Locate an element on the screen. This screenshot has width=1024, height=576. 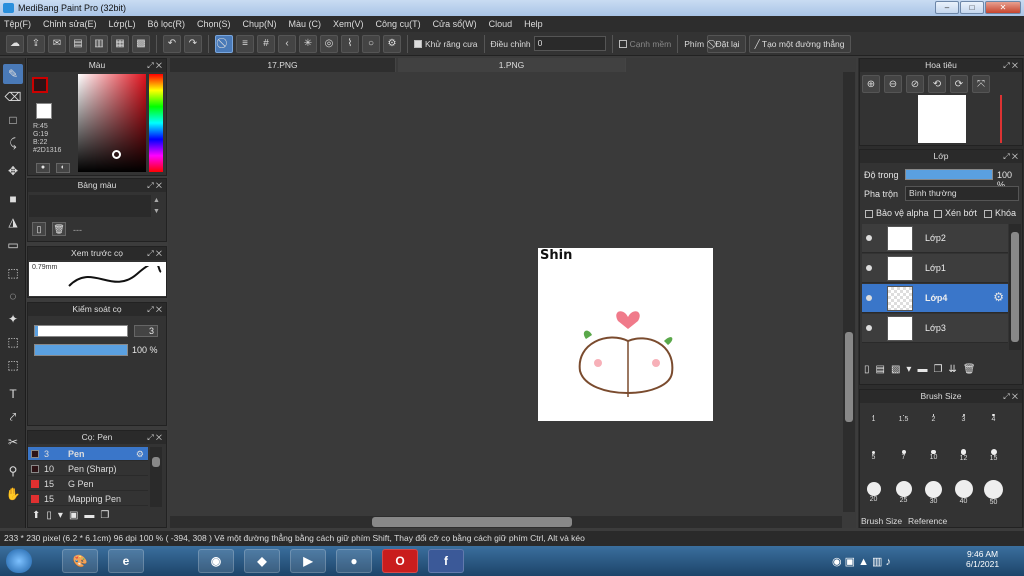
magic-wand-icon: ✦ is located at coordinates (13, 319).